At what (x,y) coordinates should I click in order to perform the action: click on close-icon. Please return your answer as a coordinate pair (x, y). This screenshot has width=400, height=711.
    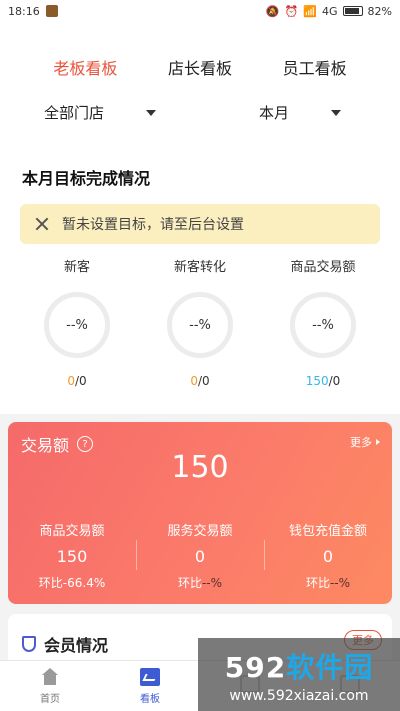
    Looking at the image, I should click on (42, 224).